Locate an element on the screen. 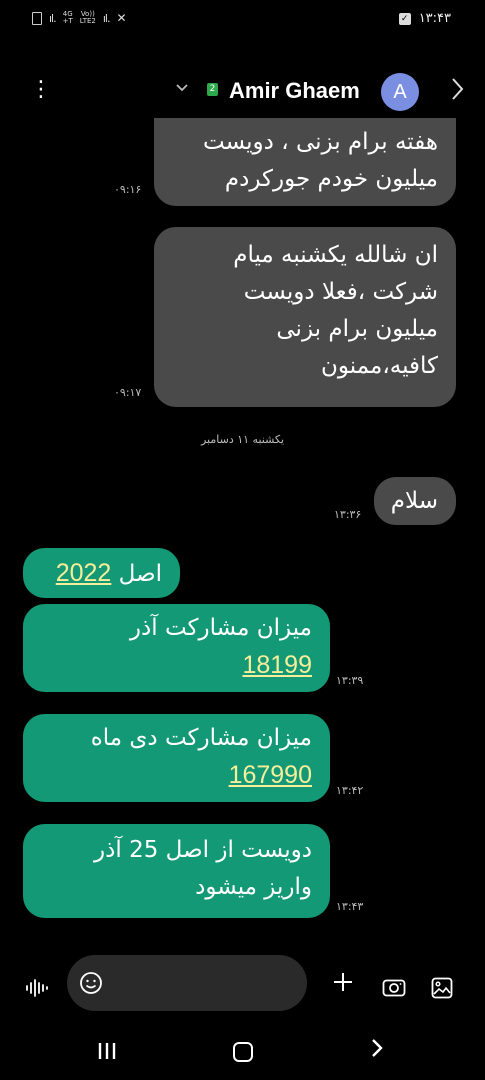 The image size is (485, 1080). message-line: سلام is located at coordinates (414, 501).